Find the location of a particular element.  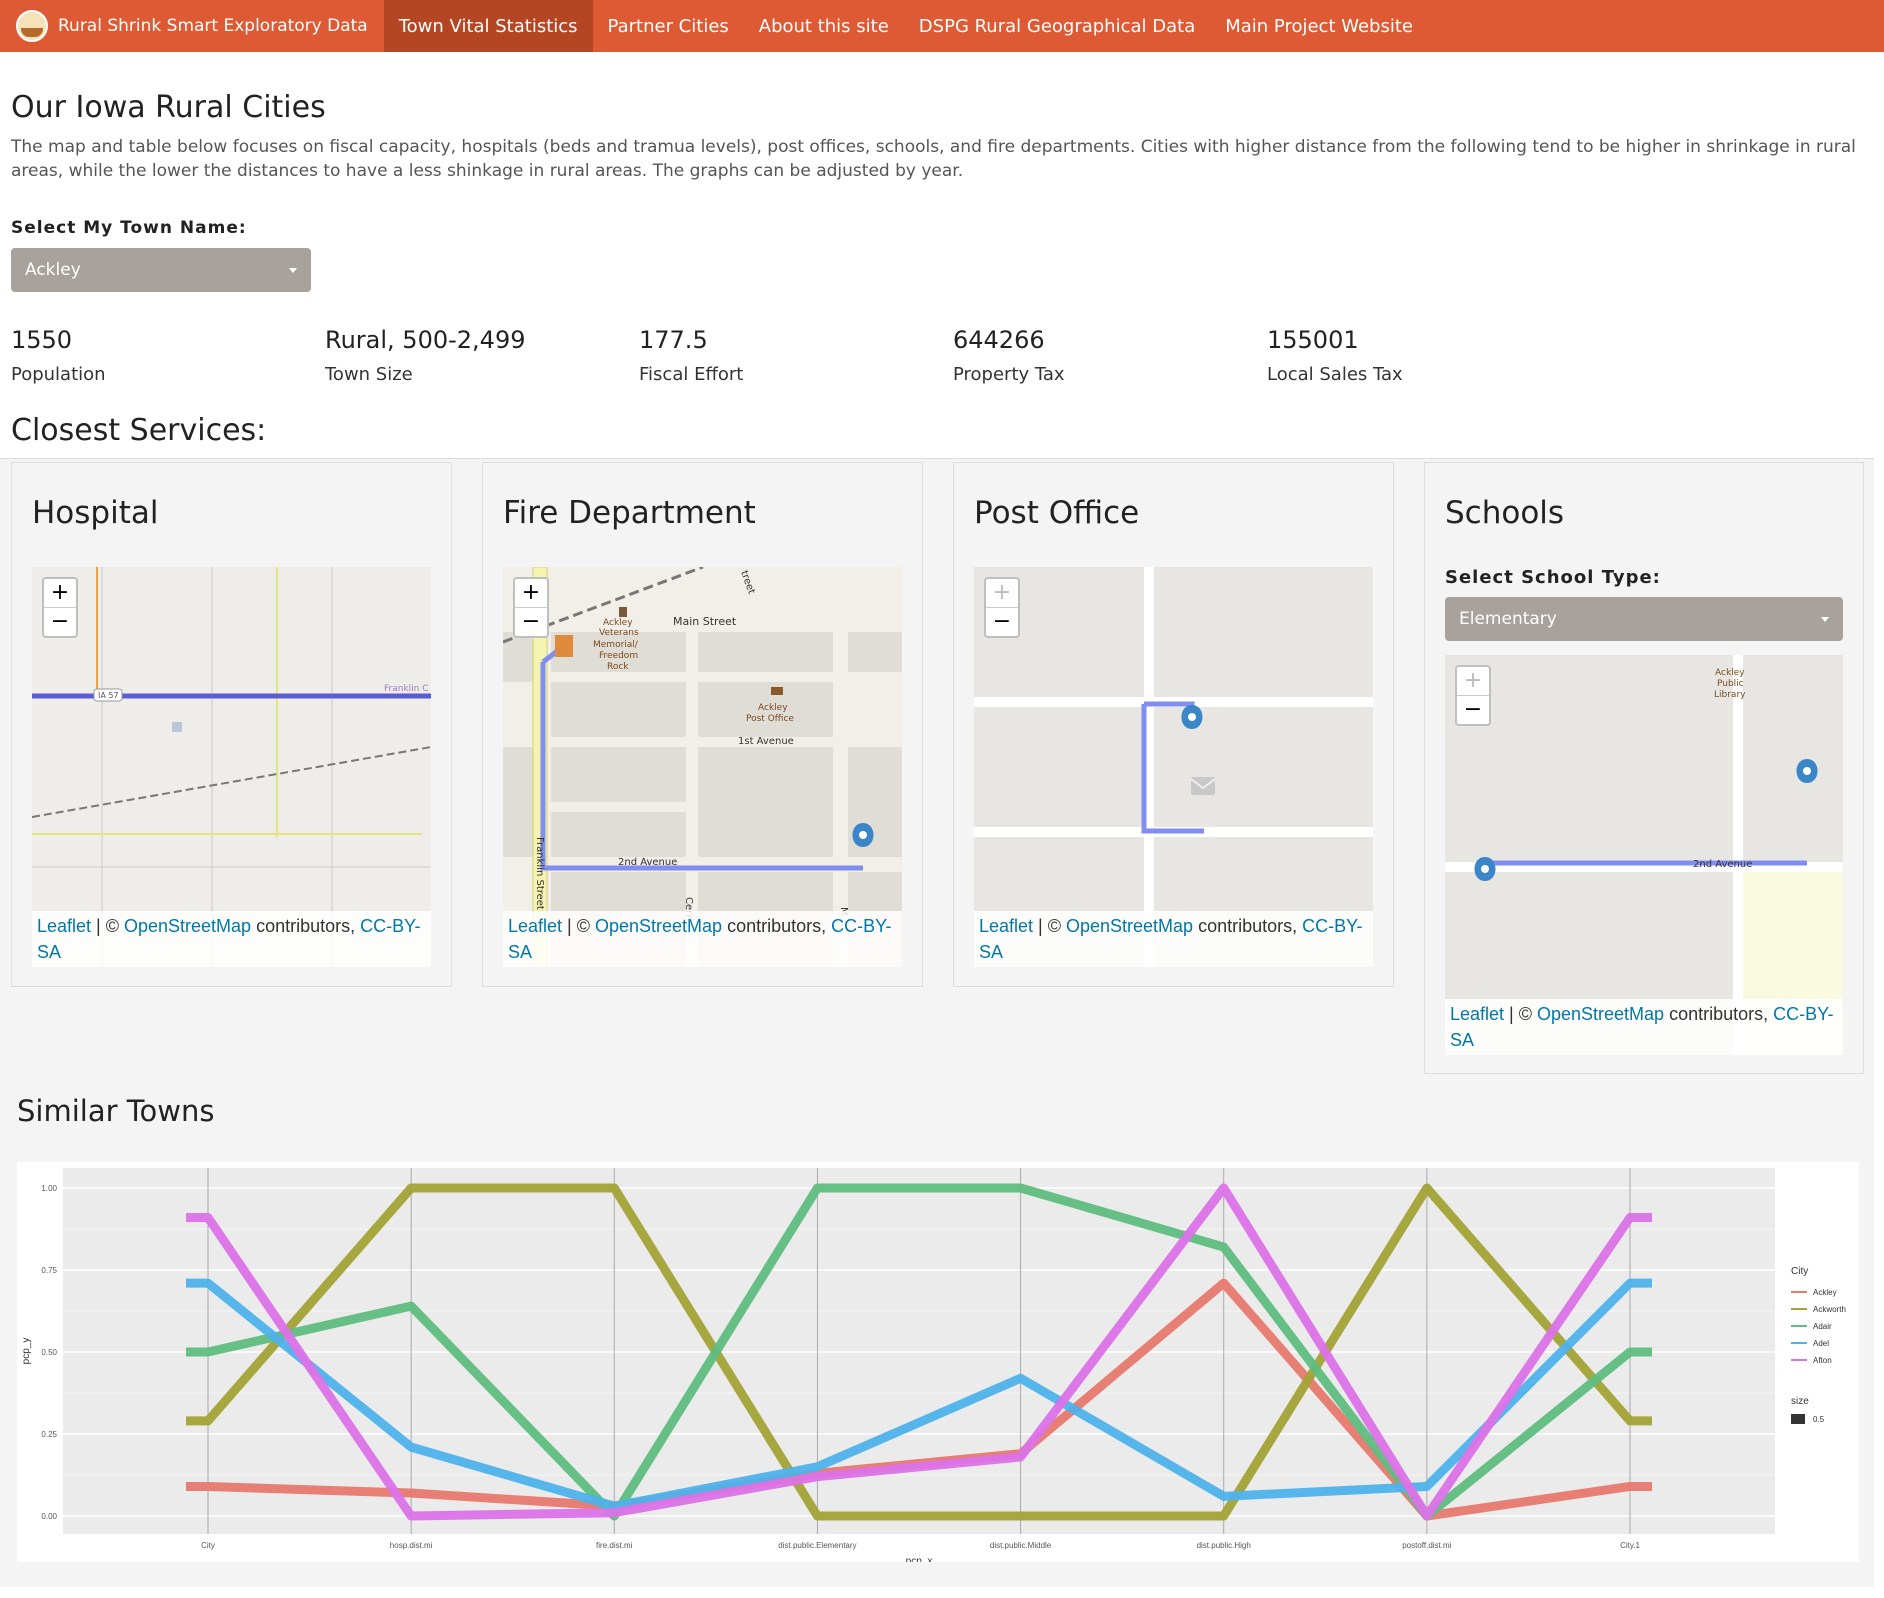

mail-icon is located at coordinates (1203, 786).